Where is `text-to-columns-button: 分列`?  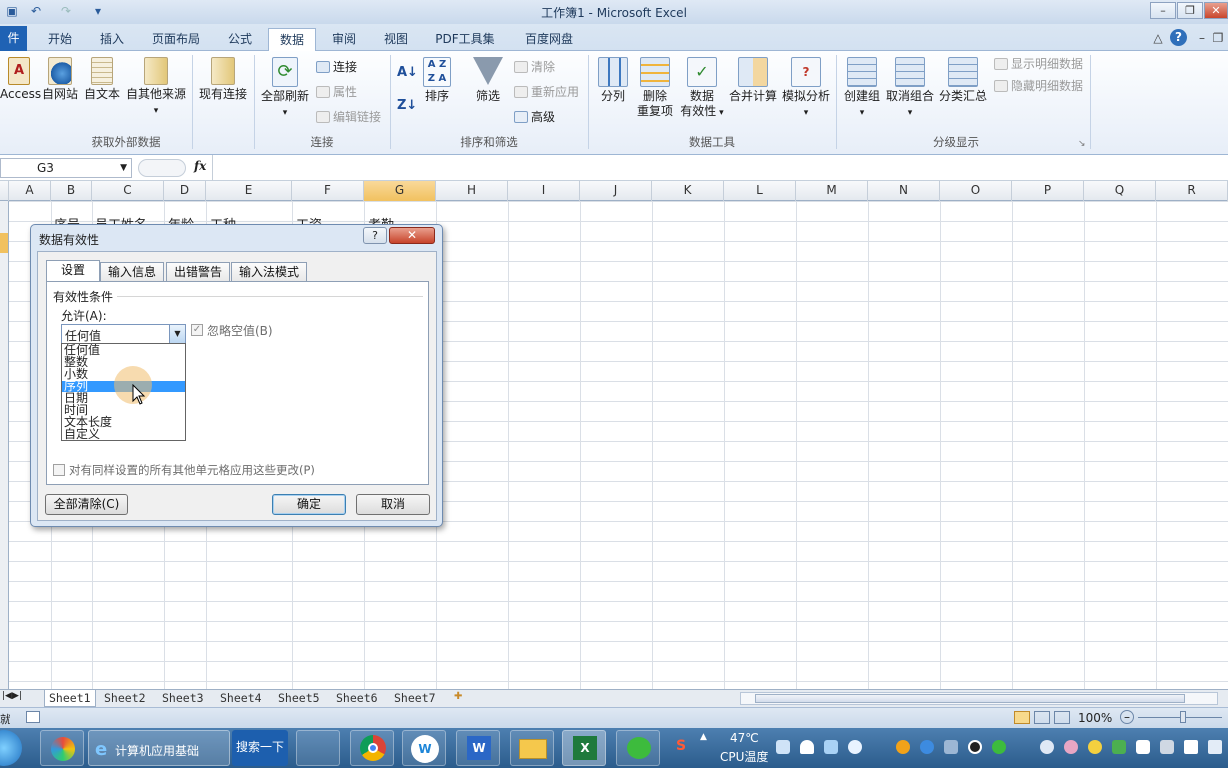 text-to-columns-button: 分列 is located at coordinates (613, 80).